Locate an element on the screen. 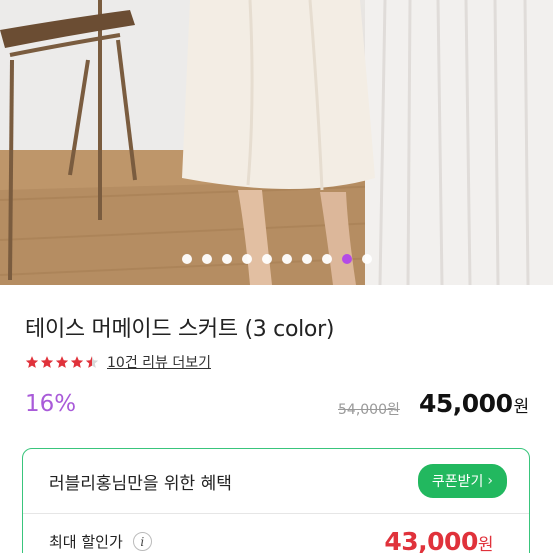 Image resolution: width=553 pixels, height=553 pixels. half-star-icon is located at coordinates (92, 362).